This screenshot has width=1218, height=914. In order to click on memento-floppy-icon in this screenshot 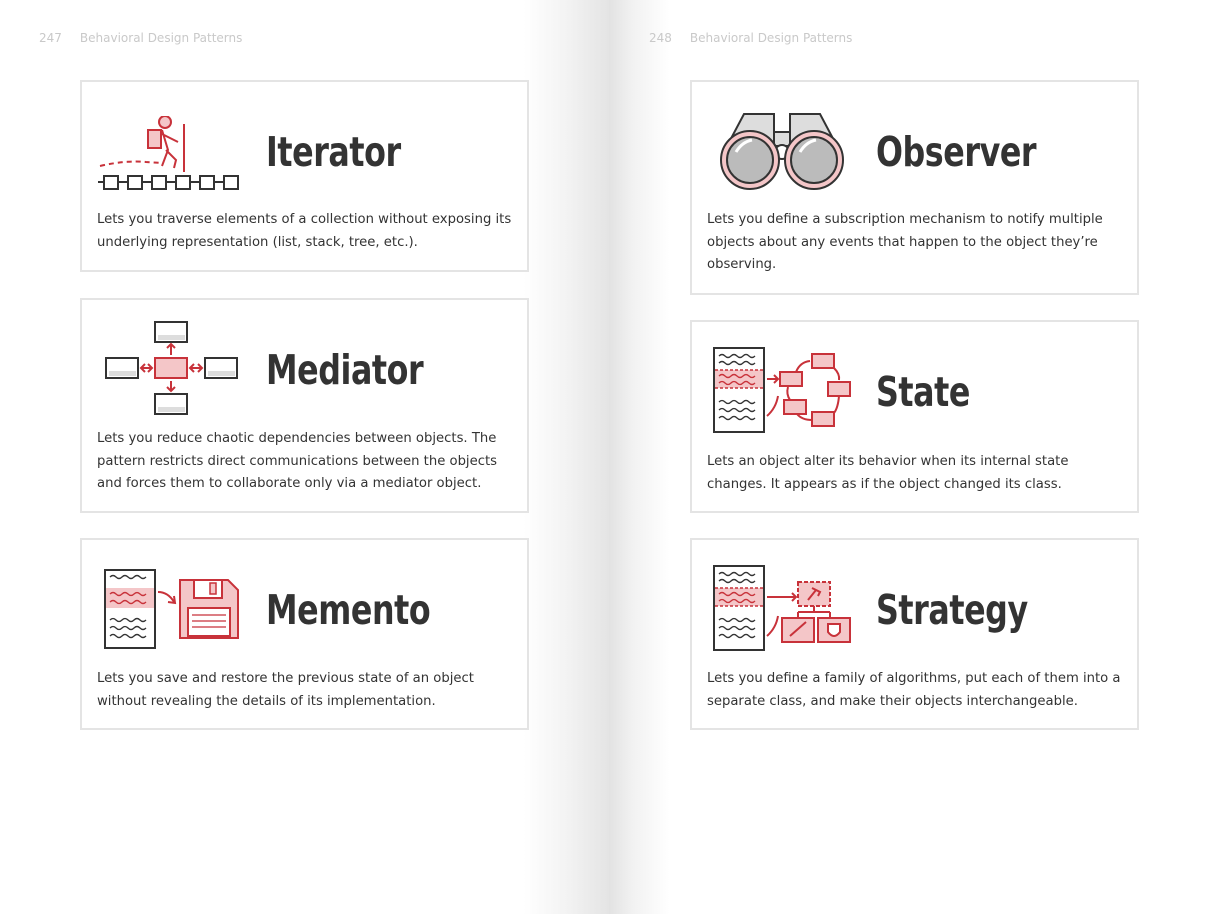, I will do `click(172, 610)`.